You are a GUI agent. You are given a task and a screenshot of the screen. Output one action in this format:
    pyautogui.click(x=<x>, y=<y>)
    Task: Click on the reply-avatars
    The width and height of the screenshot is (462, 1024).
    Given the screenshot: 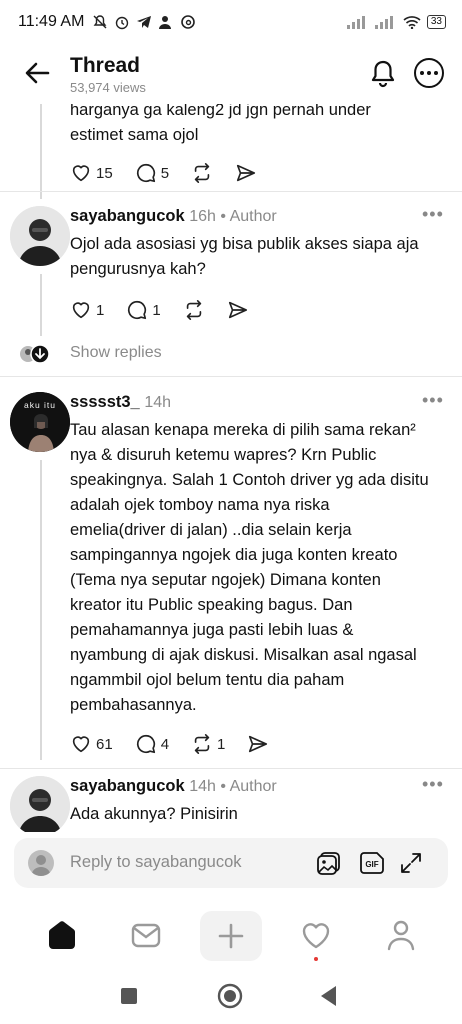 What is the action you would take?
    pyautogui.click(x=35, y=354)
    